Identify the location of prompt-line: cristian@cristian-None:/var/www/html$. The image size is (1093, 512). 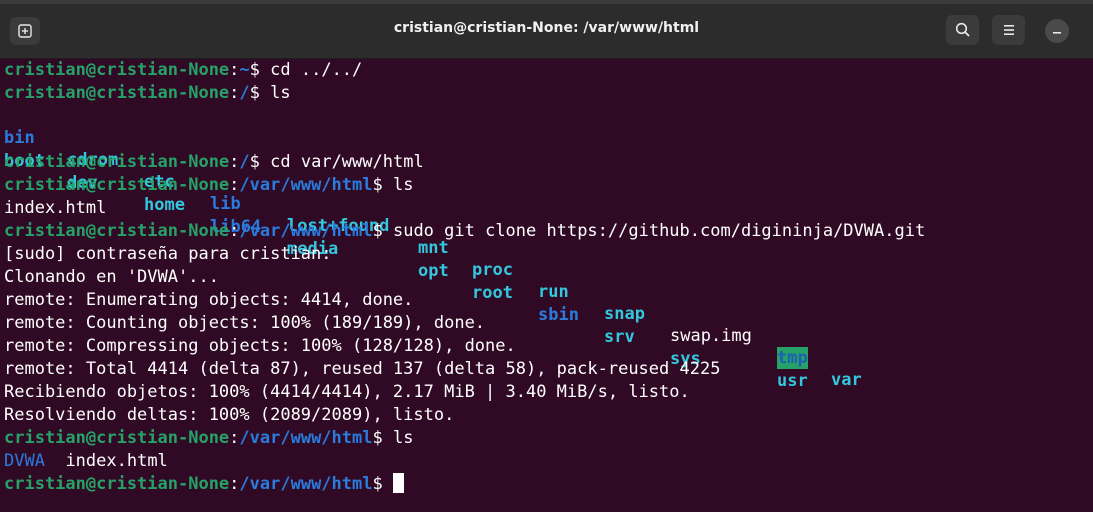
(204, 483).